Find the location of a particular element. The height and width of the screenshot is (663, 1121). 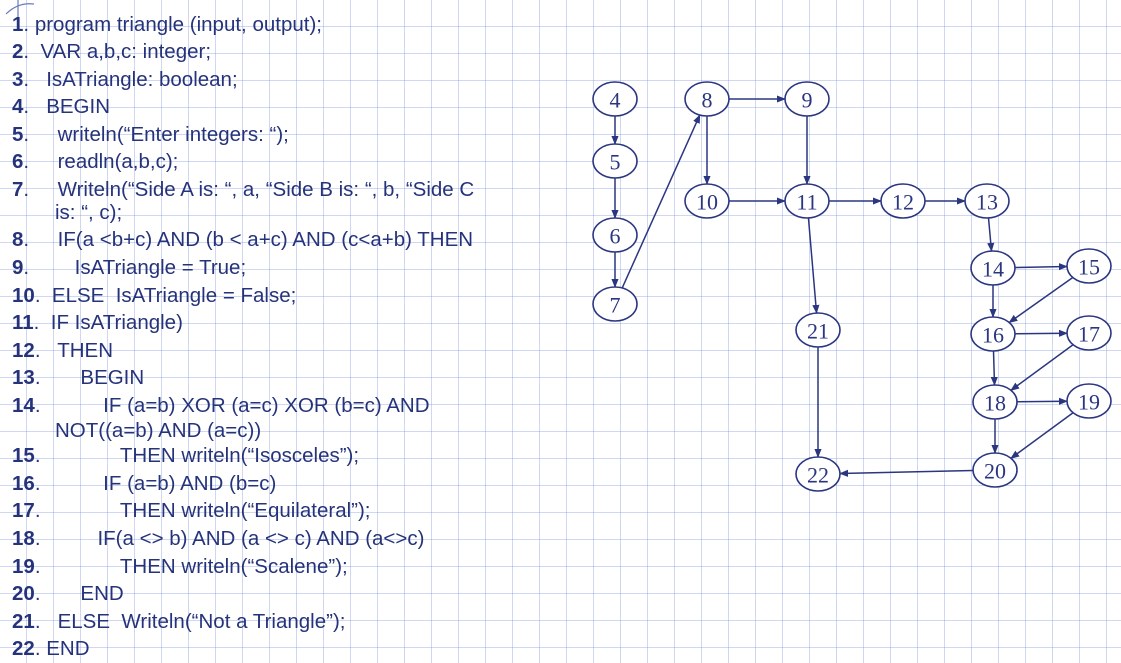

node-label: 11 is located at coordinates (806, 202).